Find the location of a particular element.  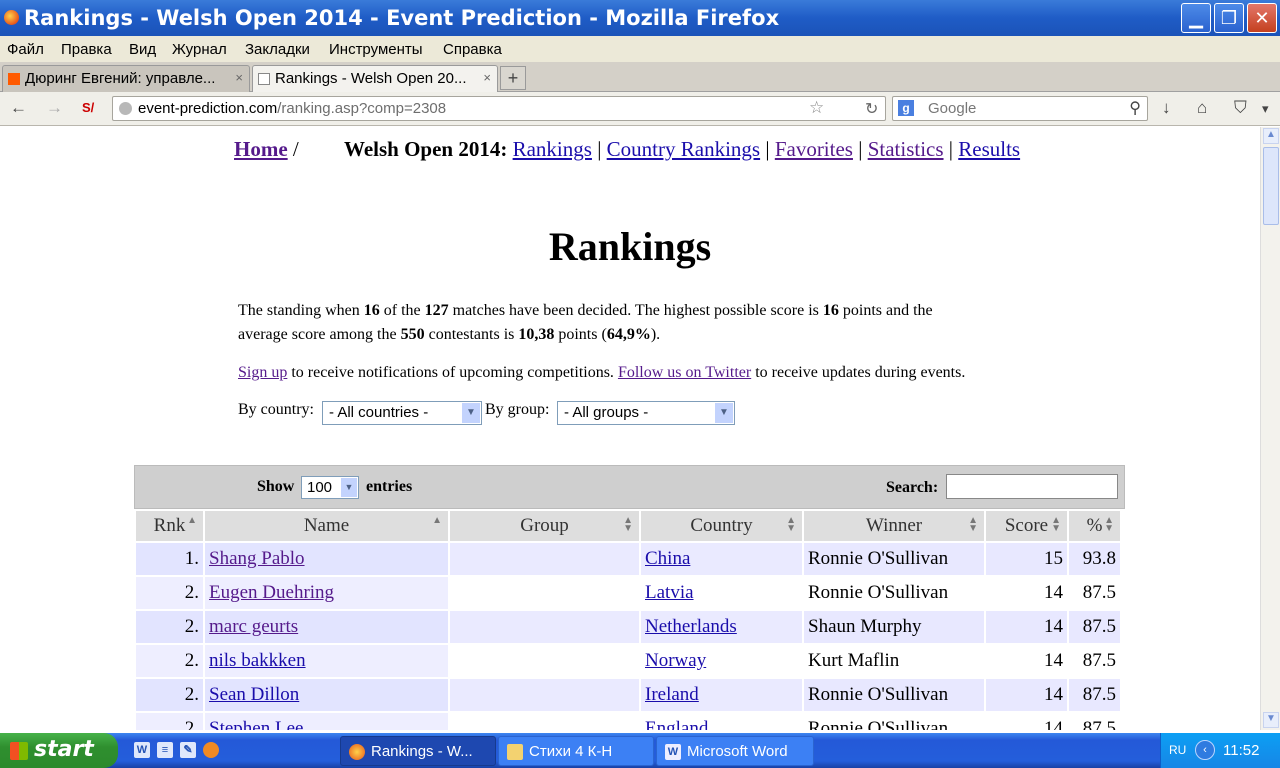

menu-edit: Правка is located at coordinates (86, 49).